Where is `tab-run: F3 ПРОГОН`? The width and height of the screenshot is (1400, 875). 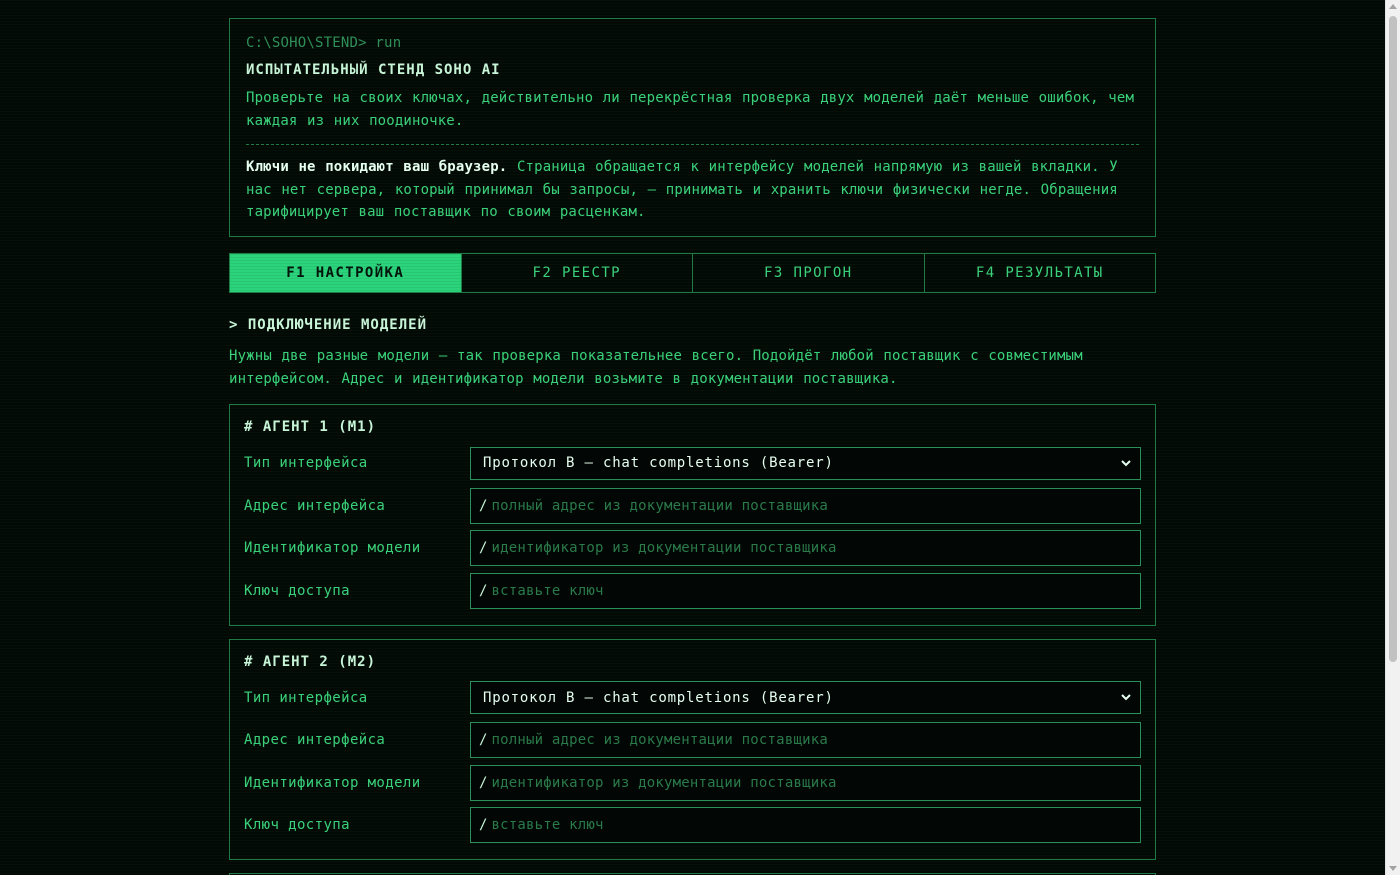
tab-run: F3 ПРОГОН is located at coordinates (809, 273).